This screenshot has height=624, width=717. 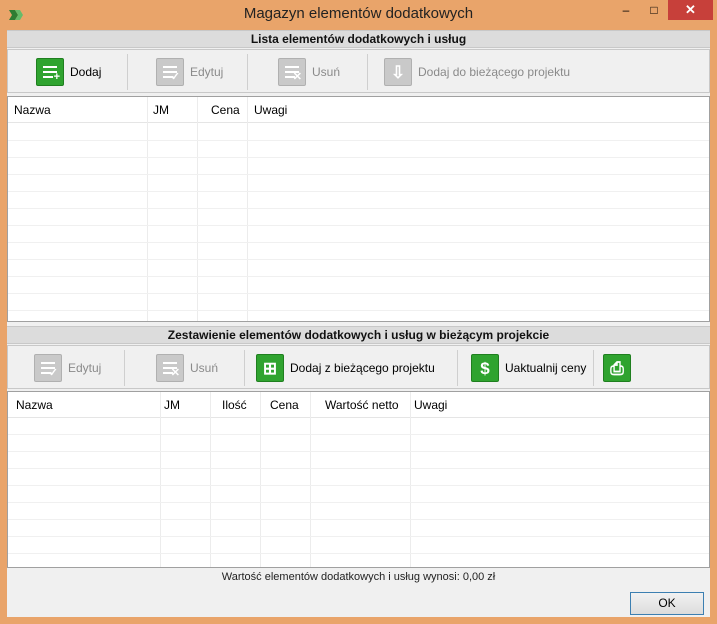 I want to click on update-prices-button: $ Uaktualnij ceny, so click(x=528, y=368).